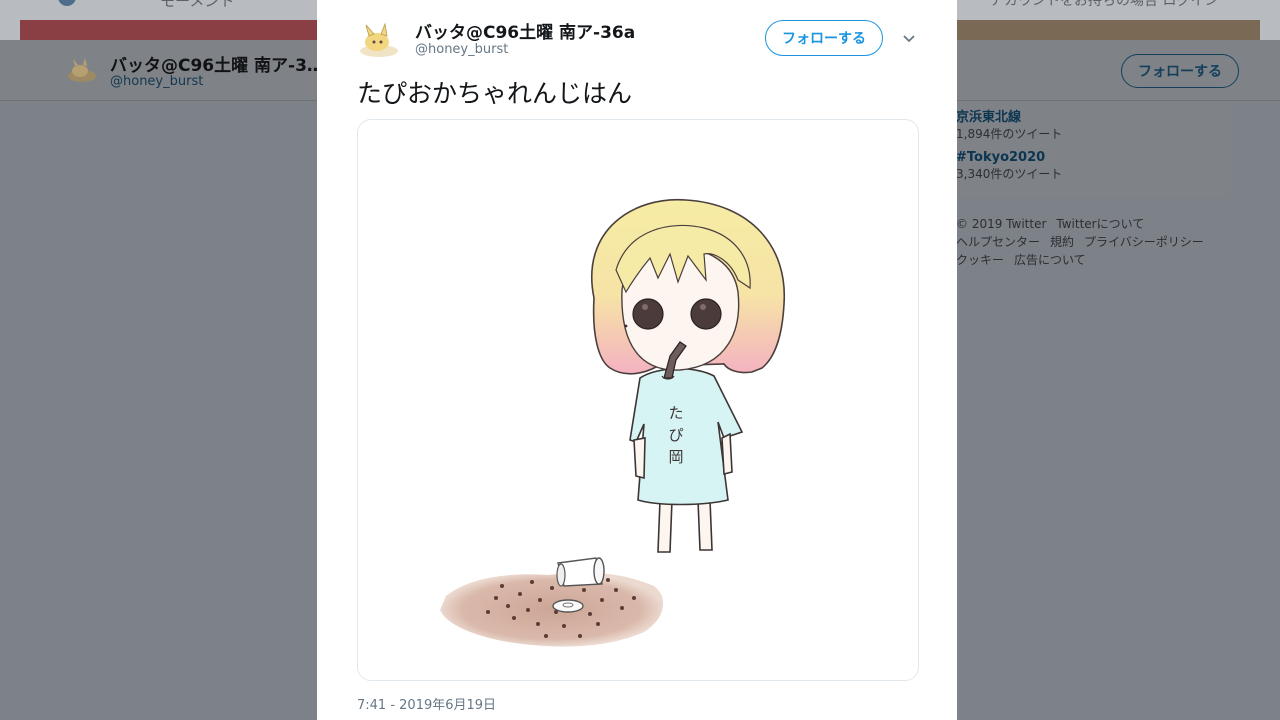  Describe the element at coordinates (989, 117) in the screenshot. I see `trend-name: 京浜東北線` at that location.